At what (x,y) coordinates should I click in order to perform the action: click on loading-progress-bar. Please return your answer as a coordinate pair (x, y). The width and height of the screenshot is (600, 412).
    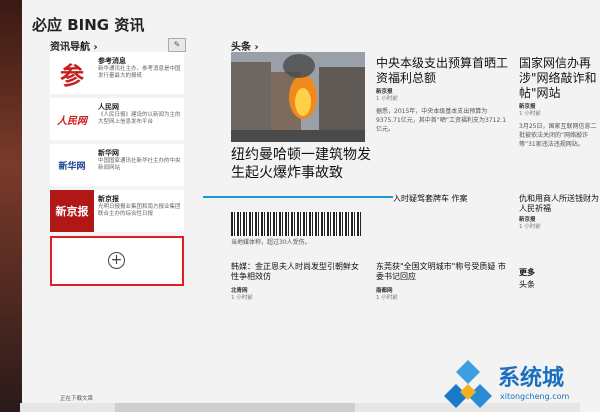
    Looking at the image, I should click on (298, 197).